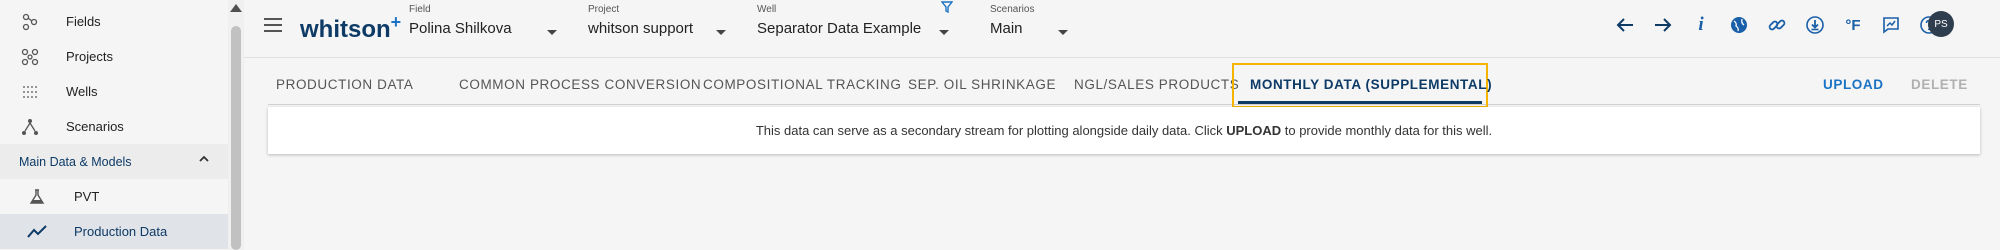 The width and height of the screenshot is (2000, 250). I want to click on sidebar-scrollbar, so click(236, 125).